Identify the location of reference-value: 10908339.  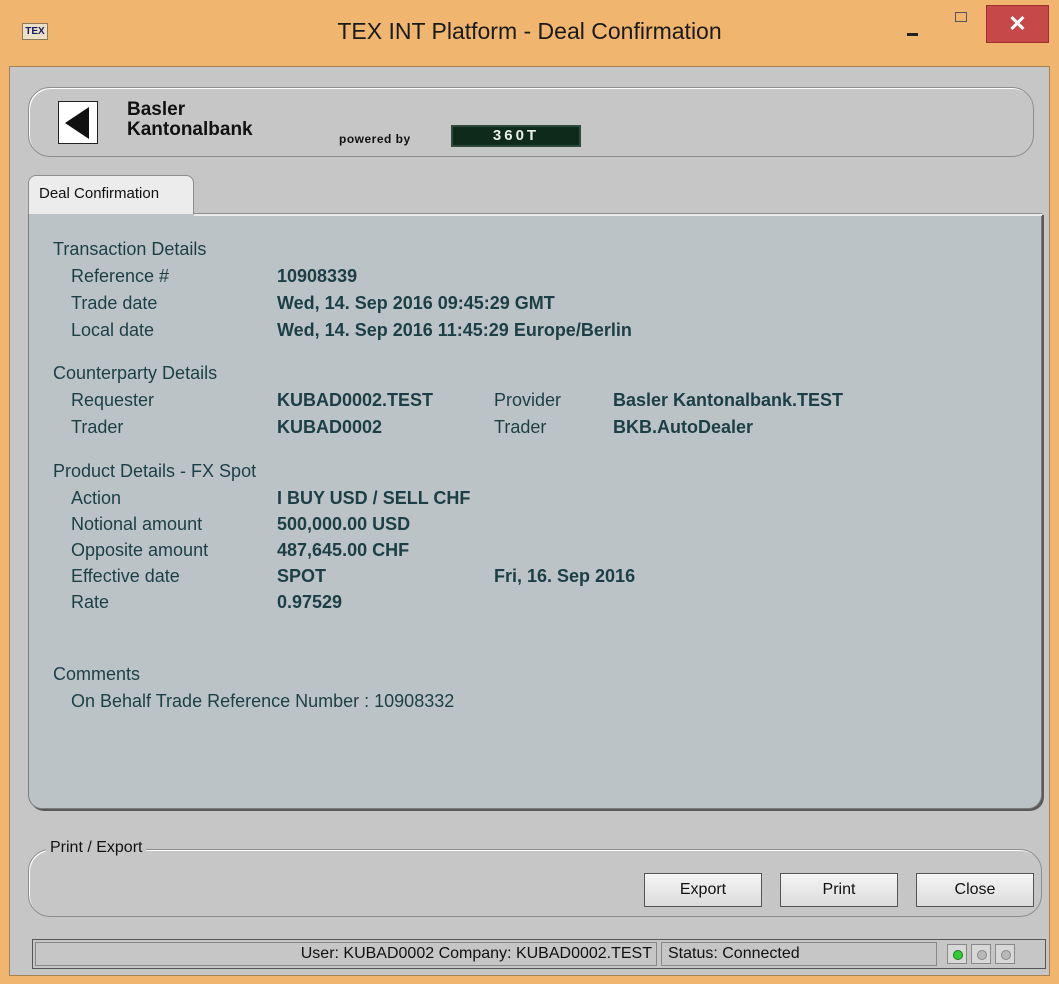
(317, 276).